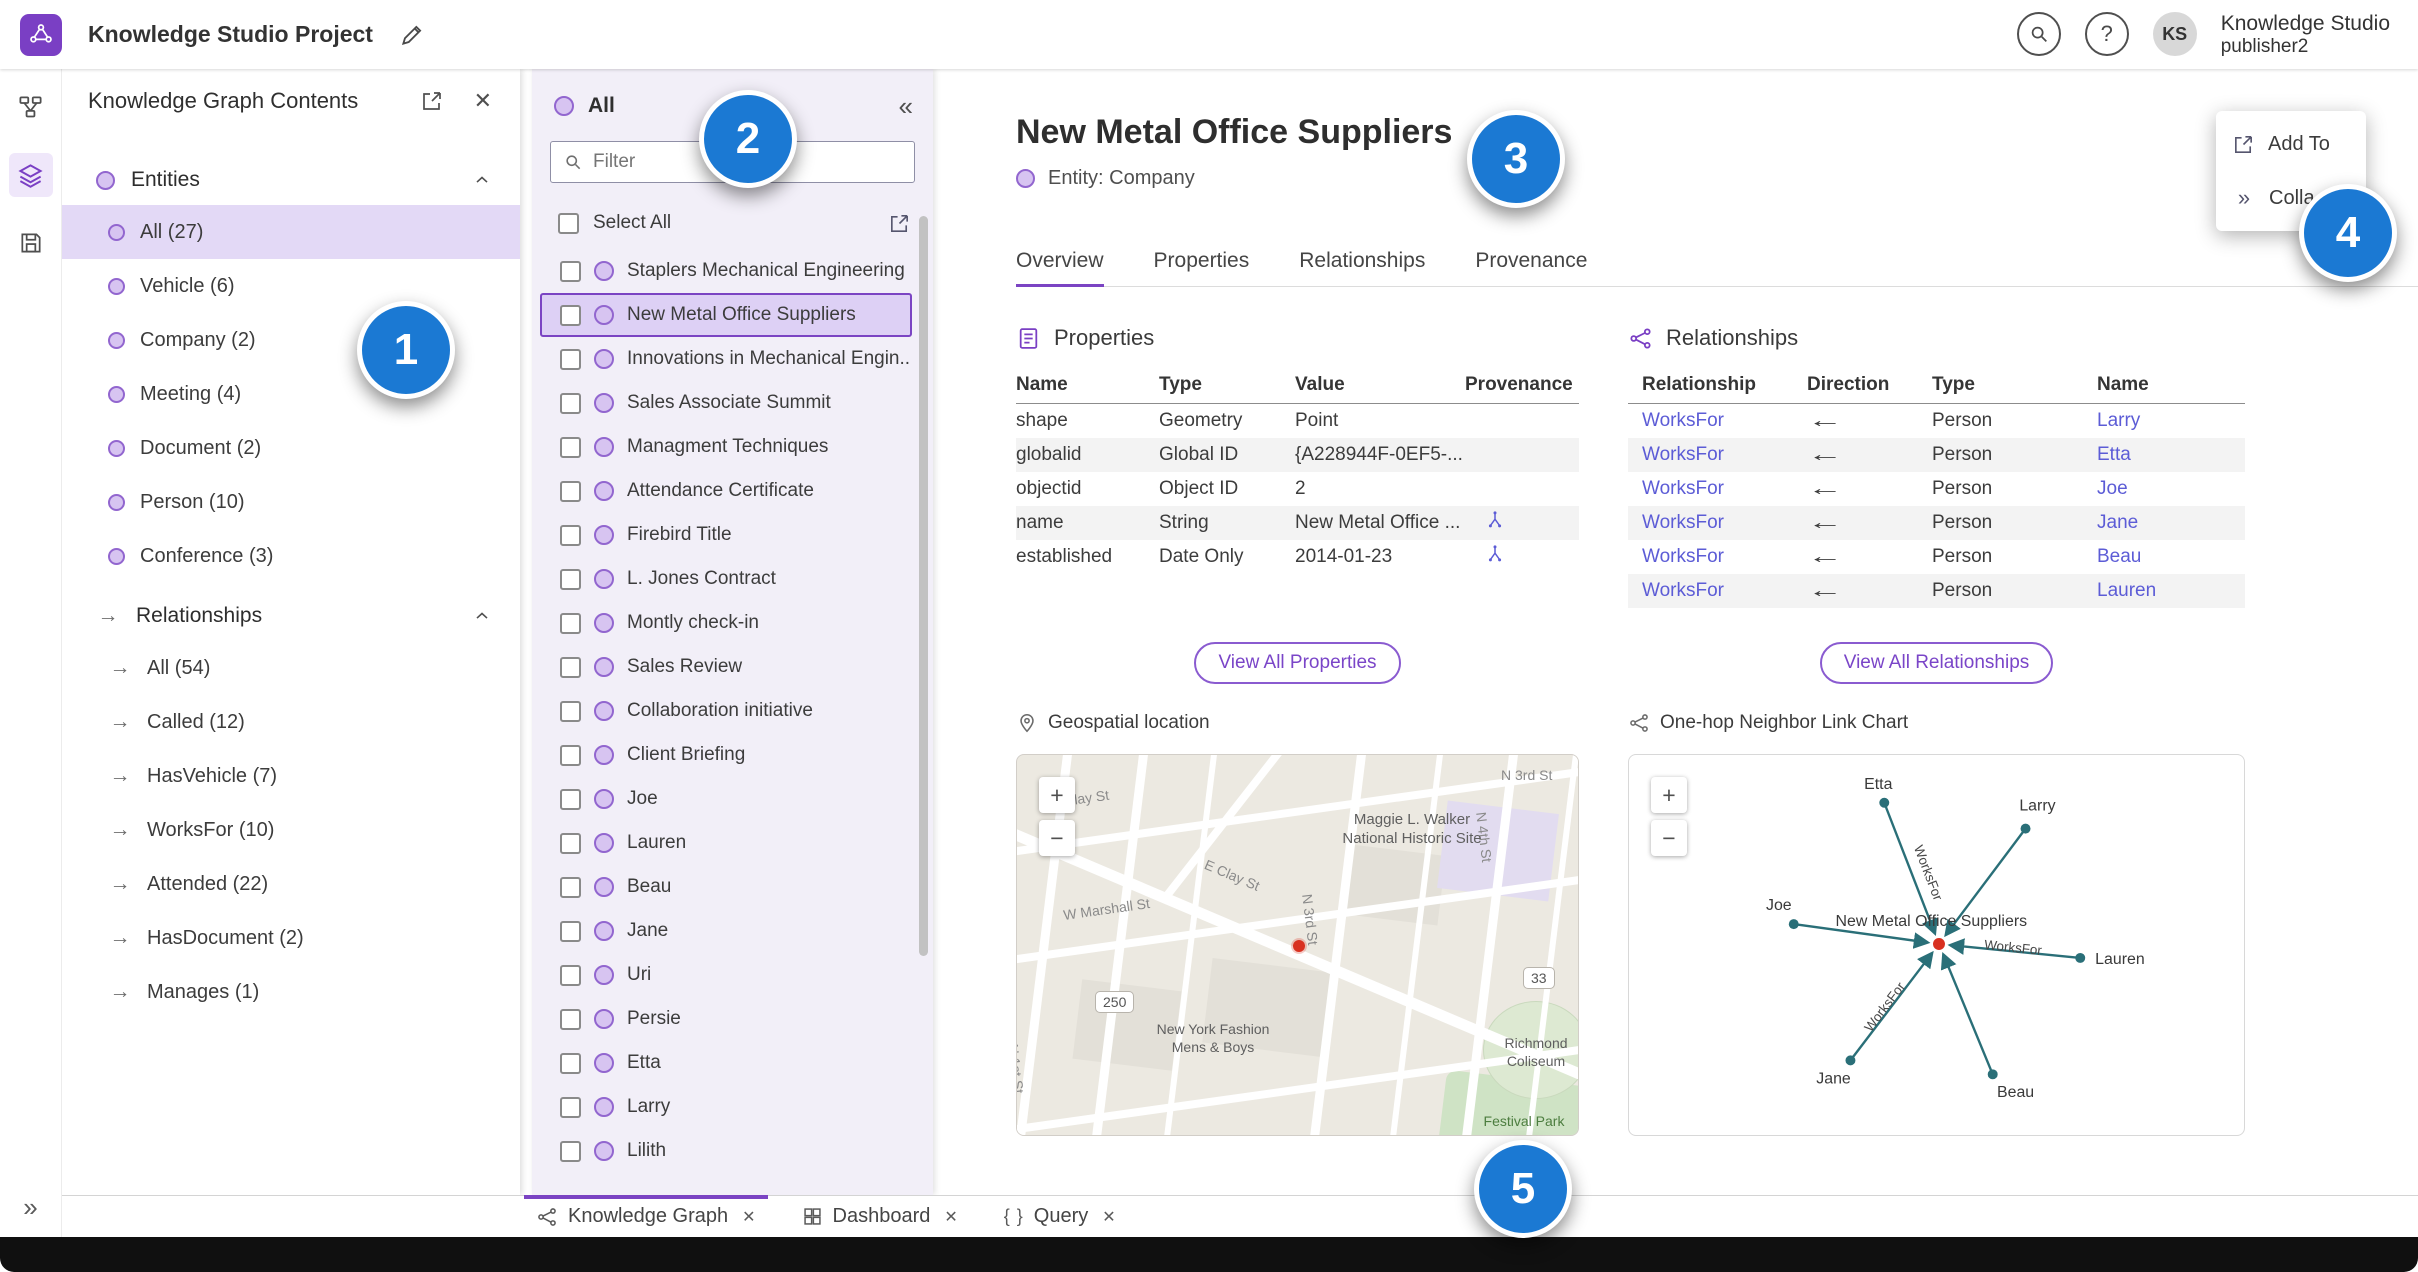 Image resolution: width=2418 pixels, height=1272 pixels. What do you see at coordinates (291, 616) in the screenshot?
I see `relationships-section-header: → Relationships` at bounding box center [291, 616].